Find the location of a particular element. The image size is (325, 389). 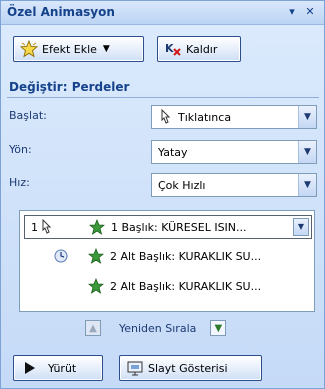

direction-value: Yatay is located at coordinates (173, 152).